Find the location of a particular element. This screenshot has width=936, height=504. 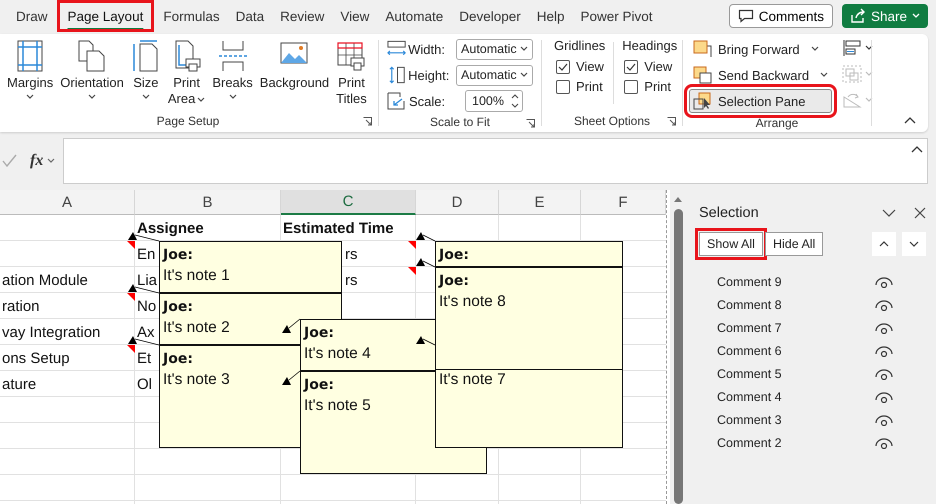

group-label: Scale to Fit is located at coordinates (460, 122).